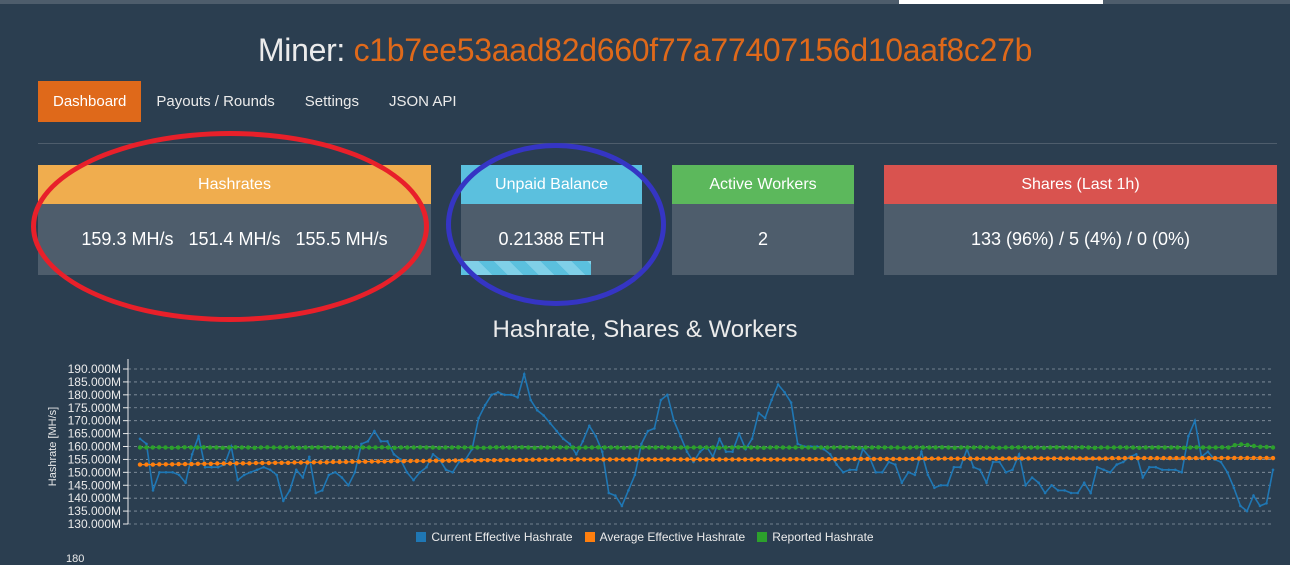 Image resolution: width=1290 pixels, height=565 pixels. Describe the element at coordinates (94, 472) in the screenshot. I see `y-tick-label: 150.000M` at that location.